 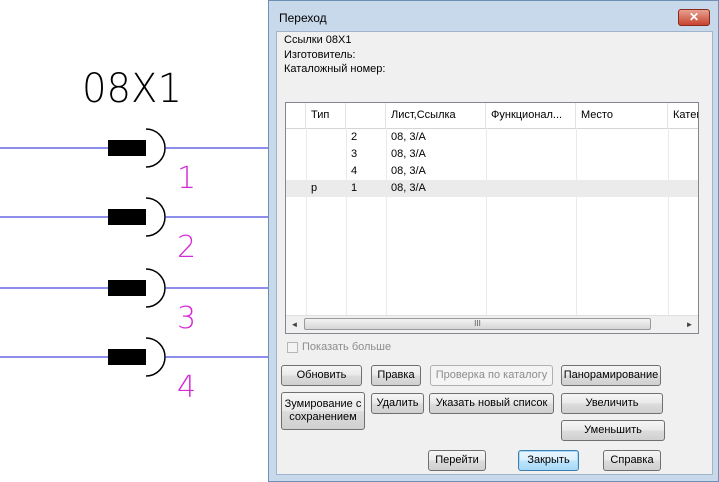 I want to click on zoom-in-button: Увеличить, so click(x=612, y=403).